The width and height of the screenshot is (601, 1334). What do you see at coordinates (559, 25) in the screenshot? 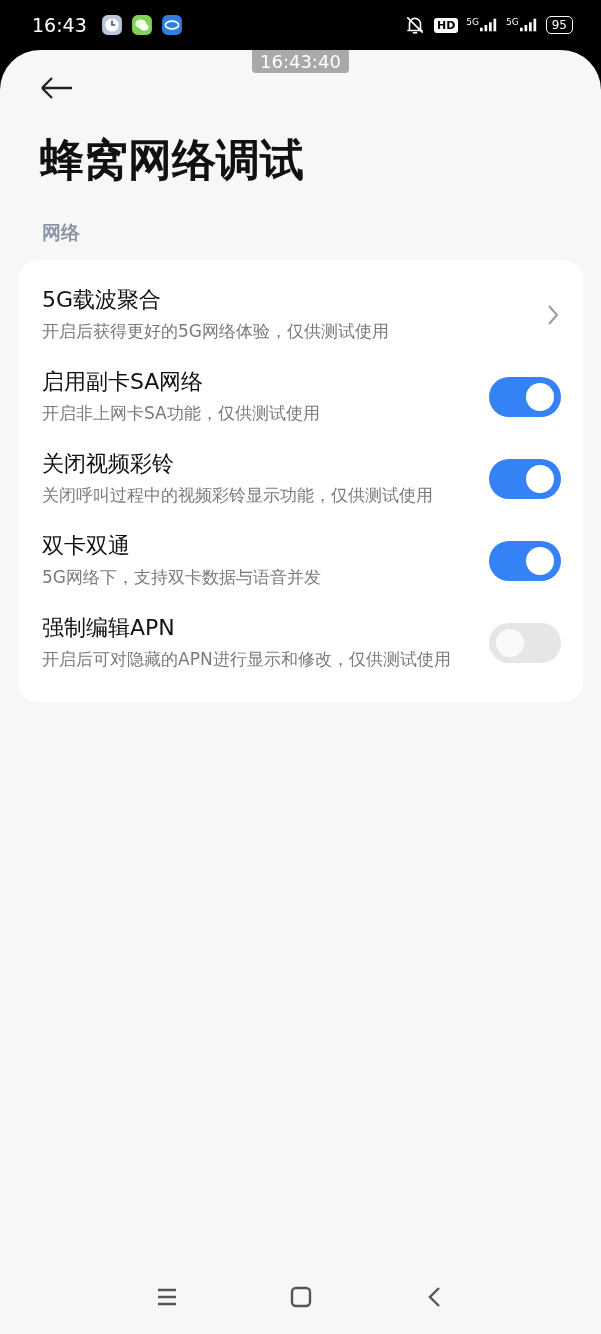
I see `battery-level: 95` at bounding box center [559, 25].